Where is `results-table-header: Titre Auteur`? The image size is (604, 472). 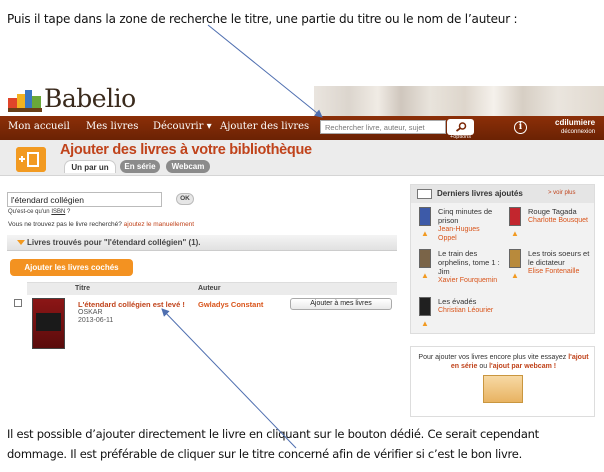
results-table-header: Titre Auteur is located at coordinates (212, 288).